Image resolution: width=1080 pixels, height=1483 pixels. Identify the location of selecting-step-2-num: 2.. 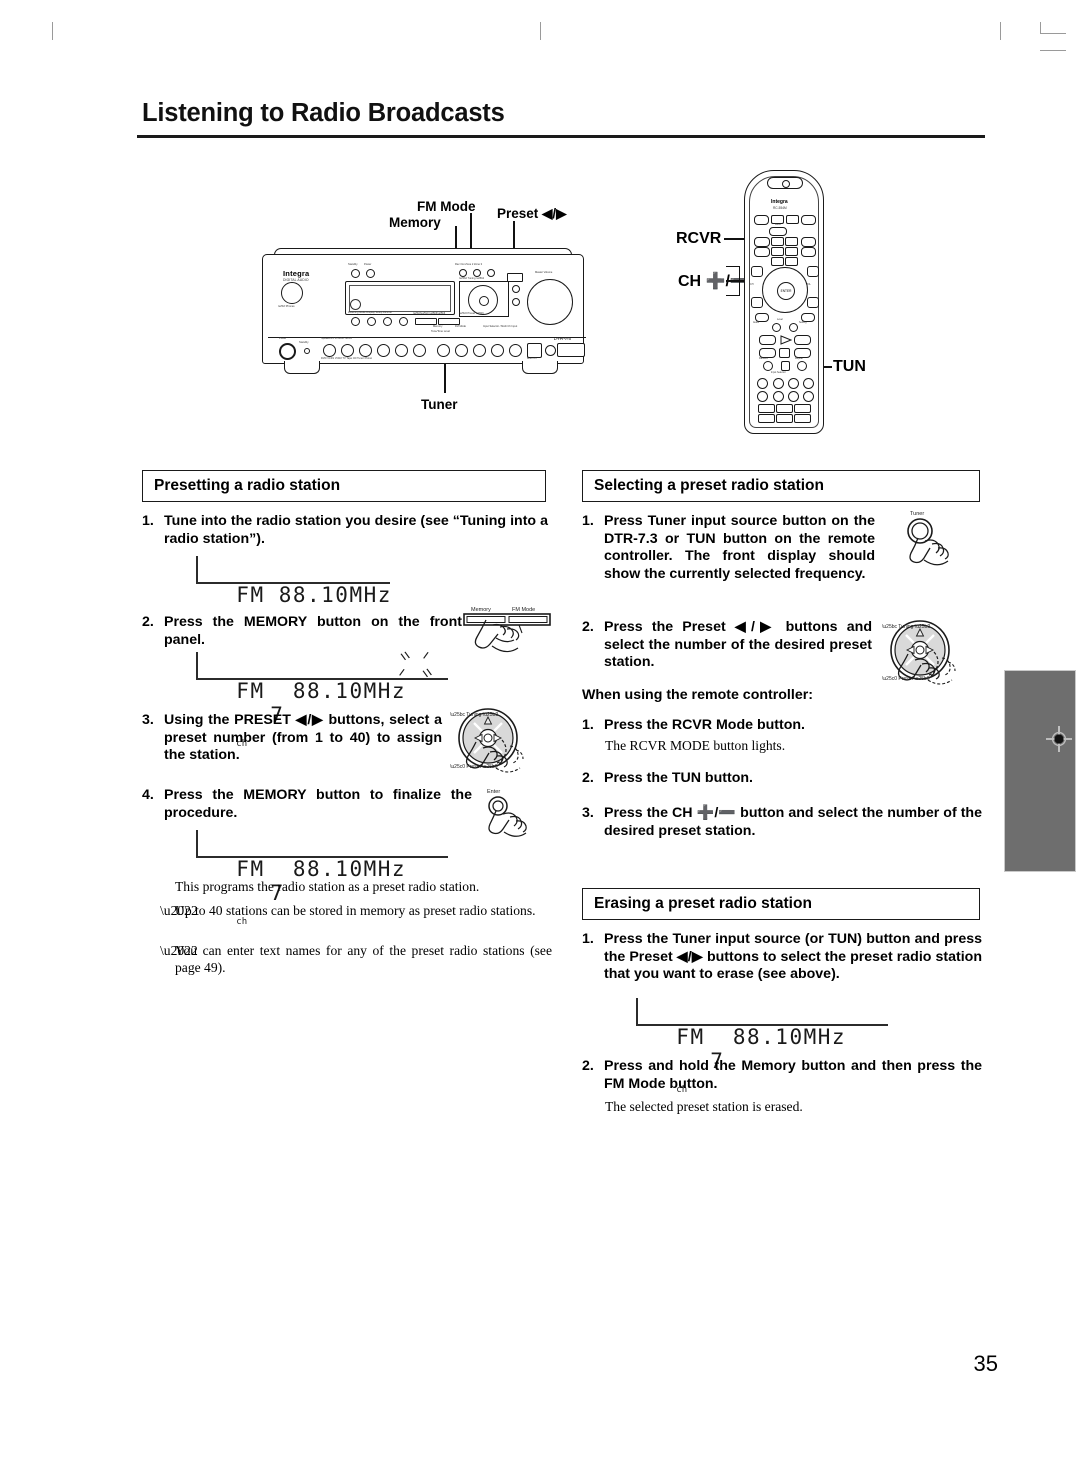
(588, 627).